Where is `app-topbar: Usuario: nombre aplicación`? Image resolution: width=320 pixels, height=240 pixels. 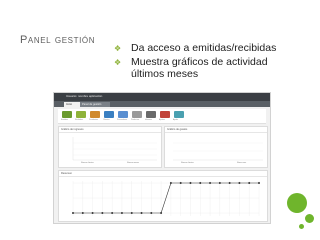 app-topbar: Usuario: nombre aplicación is located at coordinates (162, 97).